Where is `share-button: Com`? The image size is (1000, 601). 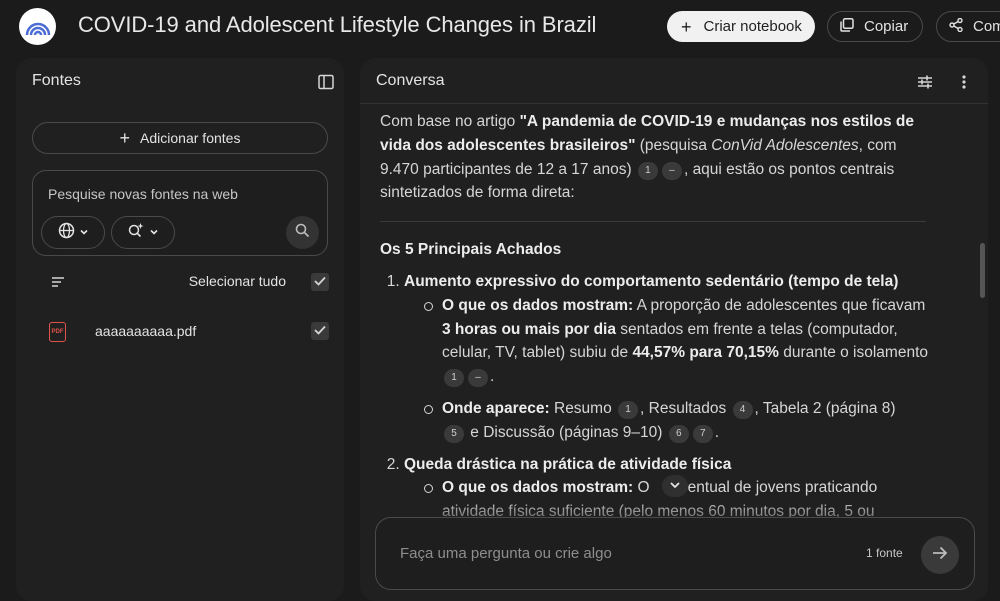 share-button: Com is located at coordinates (968, 26).